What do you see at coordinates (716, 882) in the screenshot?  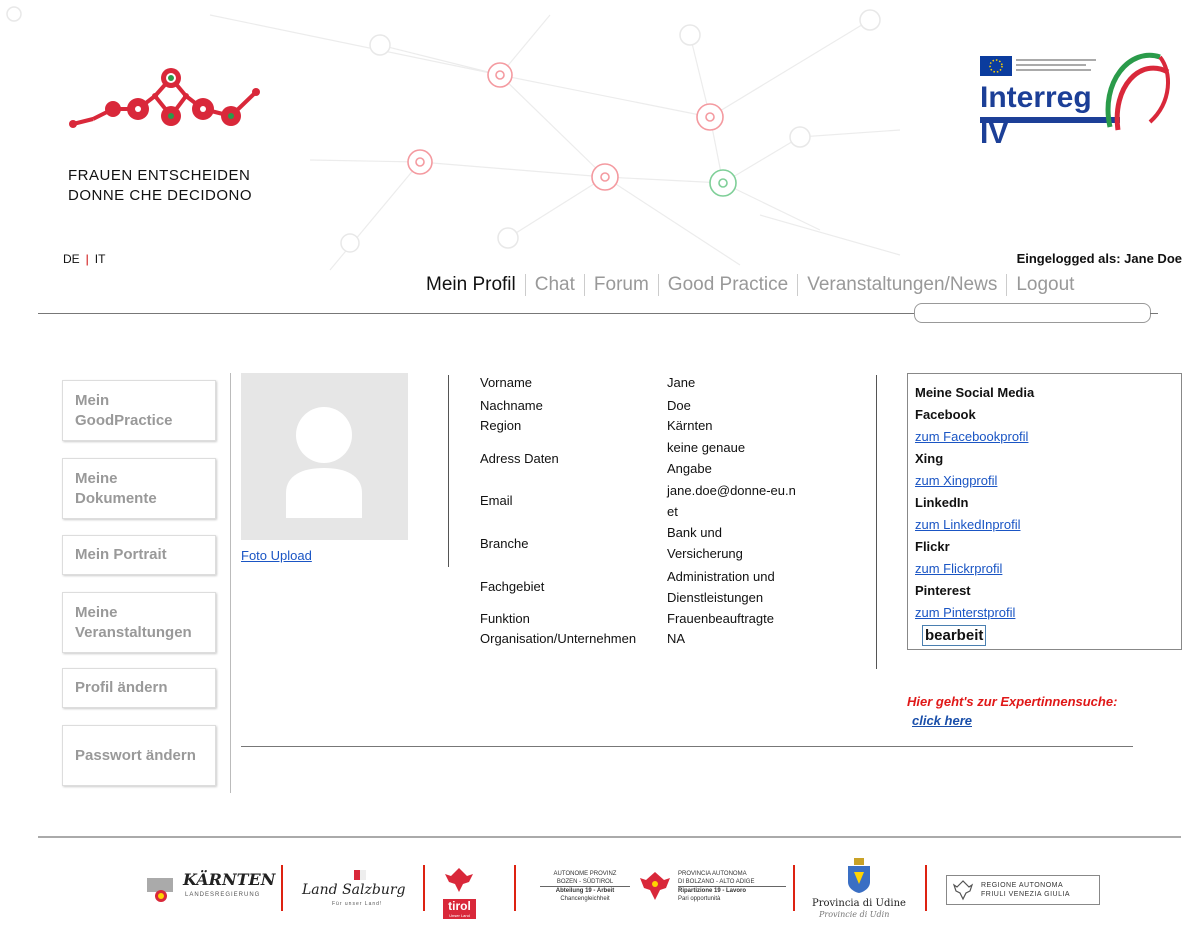 I see `bz-it-line-2: DI BOLZANO - ALTO ADIGE` at bounding box center [716, 882].